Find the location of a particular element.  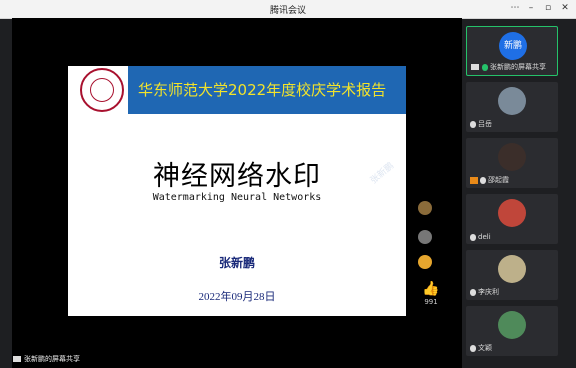

participant-name: 张新鹏的屏幕共享 is located at coordinates (518, 67).